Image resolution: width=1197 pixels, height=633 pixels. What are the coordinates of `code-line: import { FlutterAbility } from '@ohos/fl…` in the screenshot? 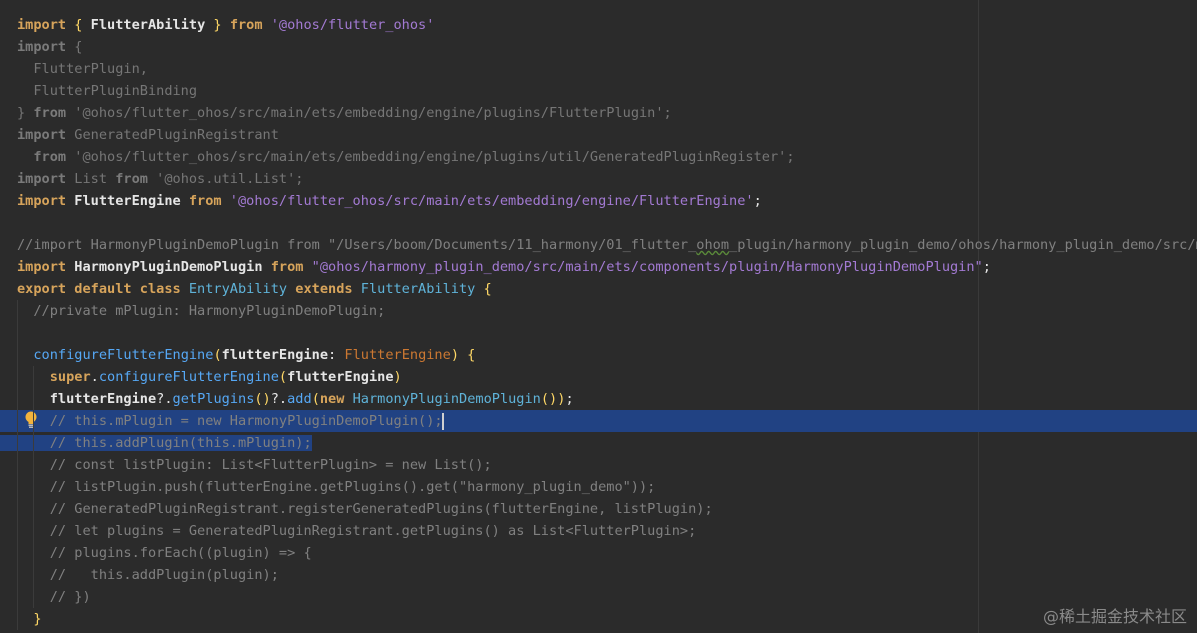 It's located at (598, 25).